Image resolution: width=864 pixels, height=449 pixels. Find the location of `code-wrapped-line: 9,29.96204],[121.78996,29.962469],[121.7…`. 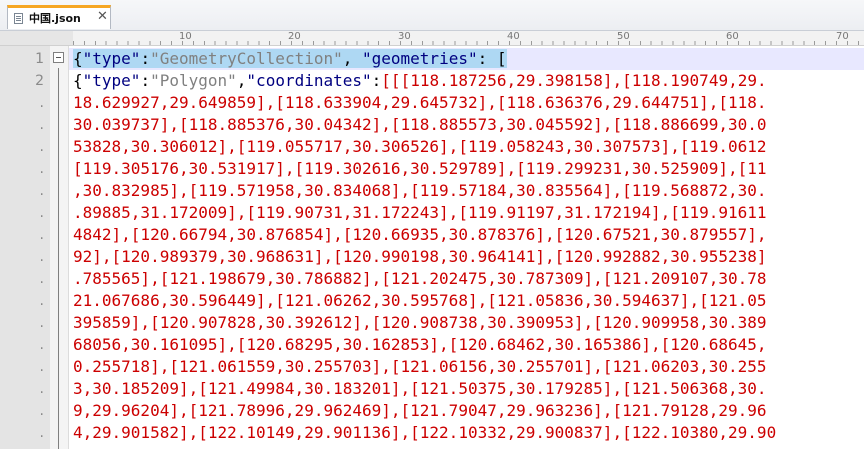

code-wrapped-line: 9,29.96204],[121.78996,29.962469],[121.7… is located at coordinates (468, 411).